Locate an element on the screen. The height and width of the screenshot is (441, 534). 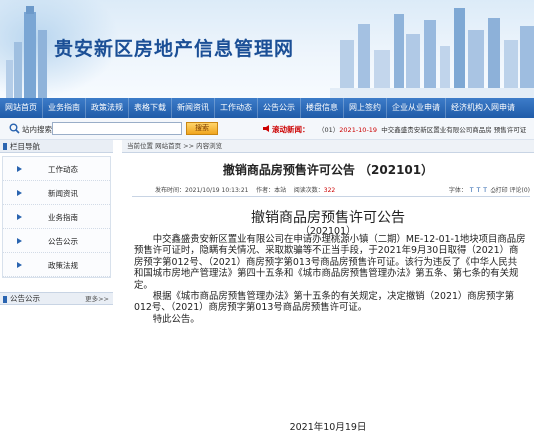
nav-item-news: 新闻资讯 is located at coordinates (193, 108).